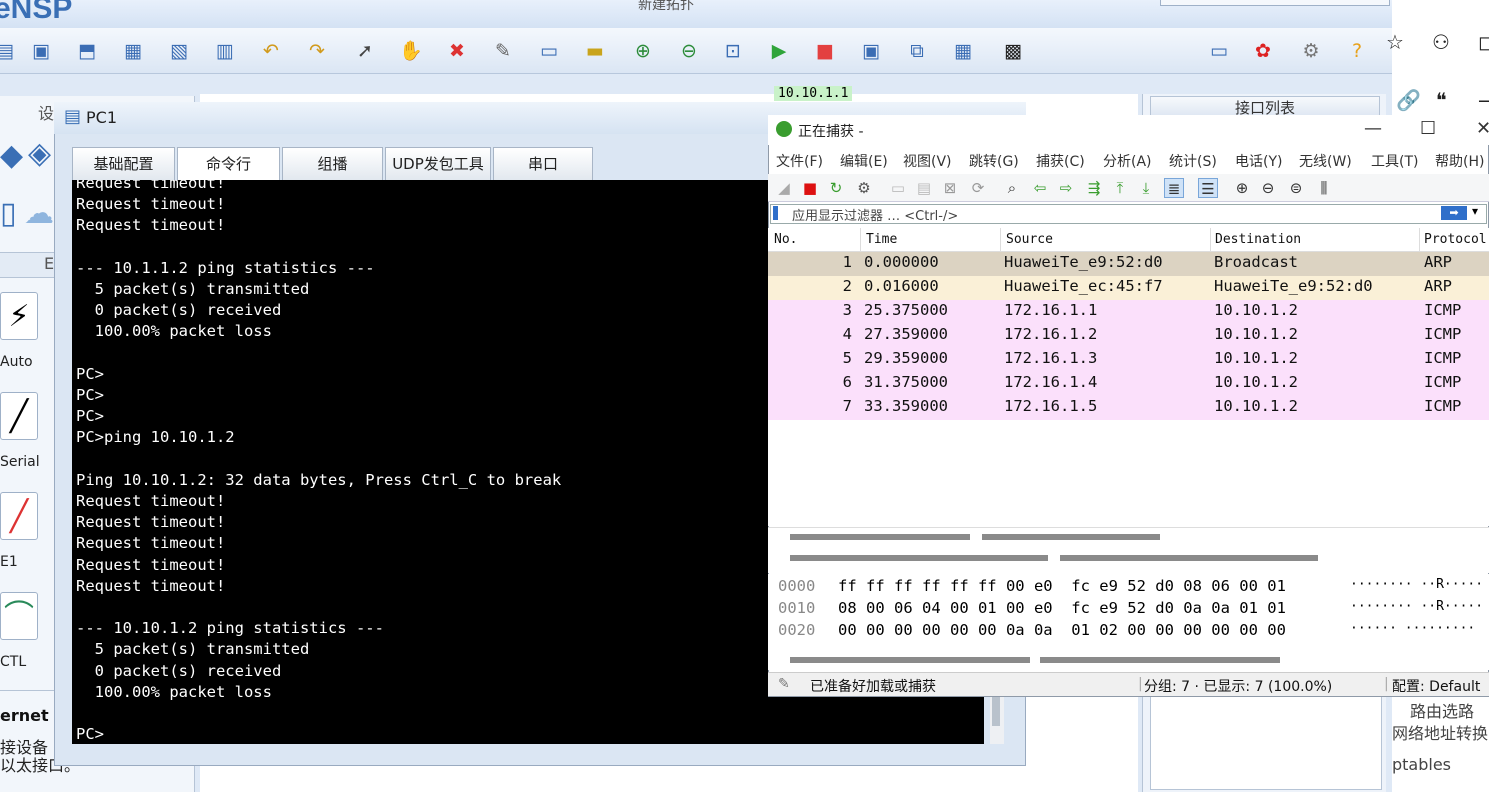 This screenshot has width=1489, height=792. I want to click on tab-udp-tool: UDP发包工具, so click(438, 163).